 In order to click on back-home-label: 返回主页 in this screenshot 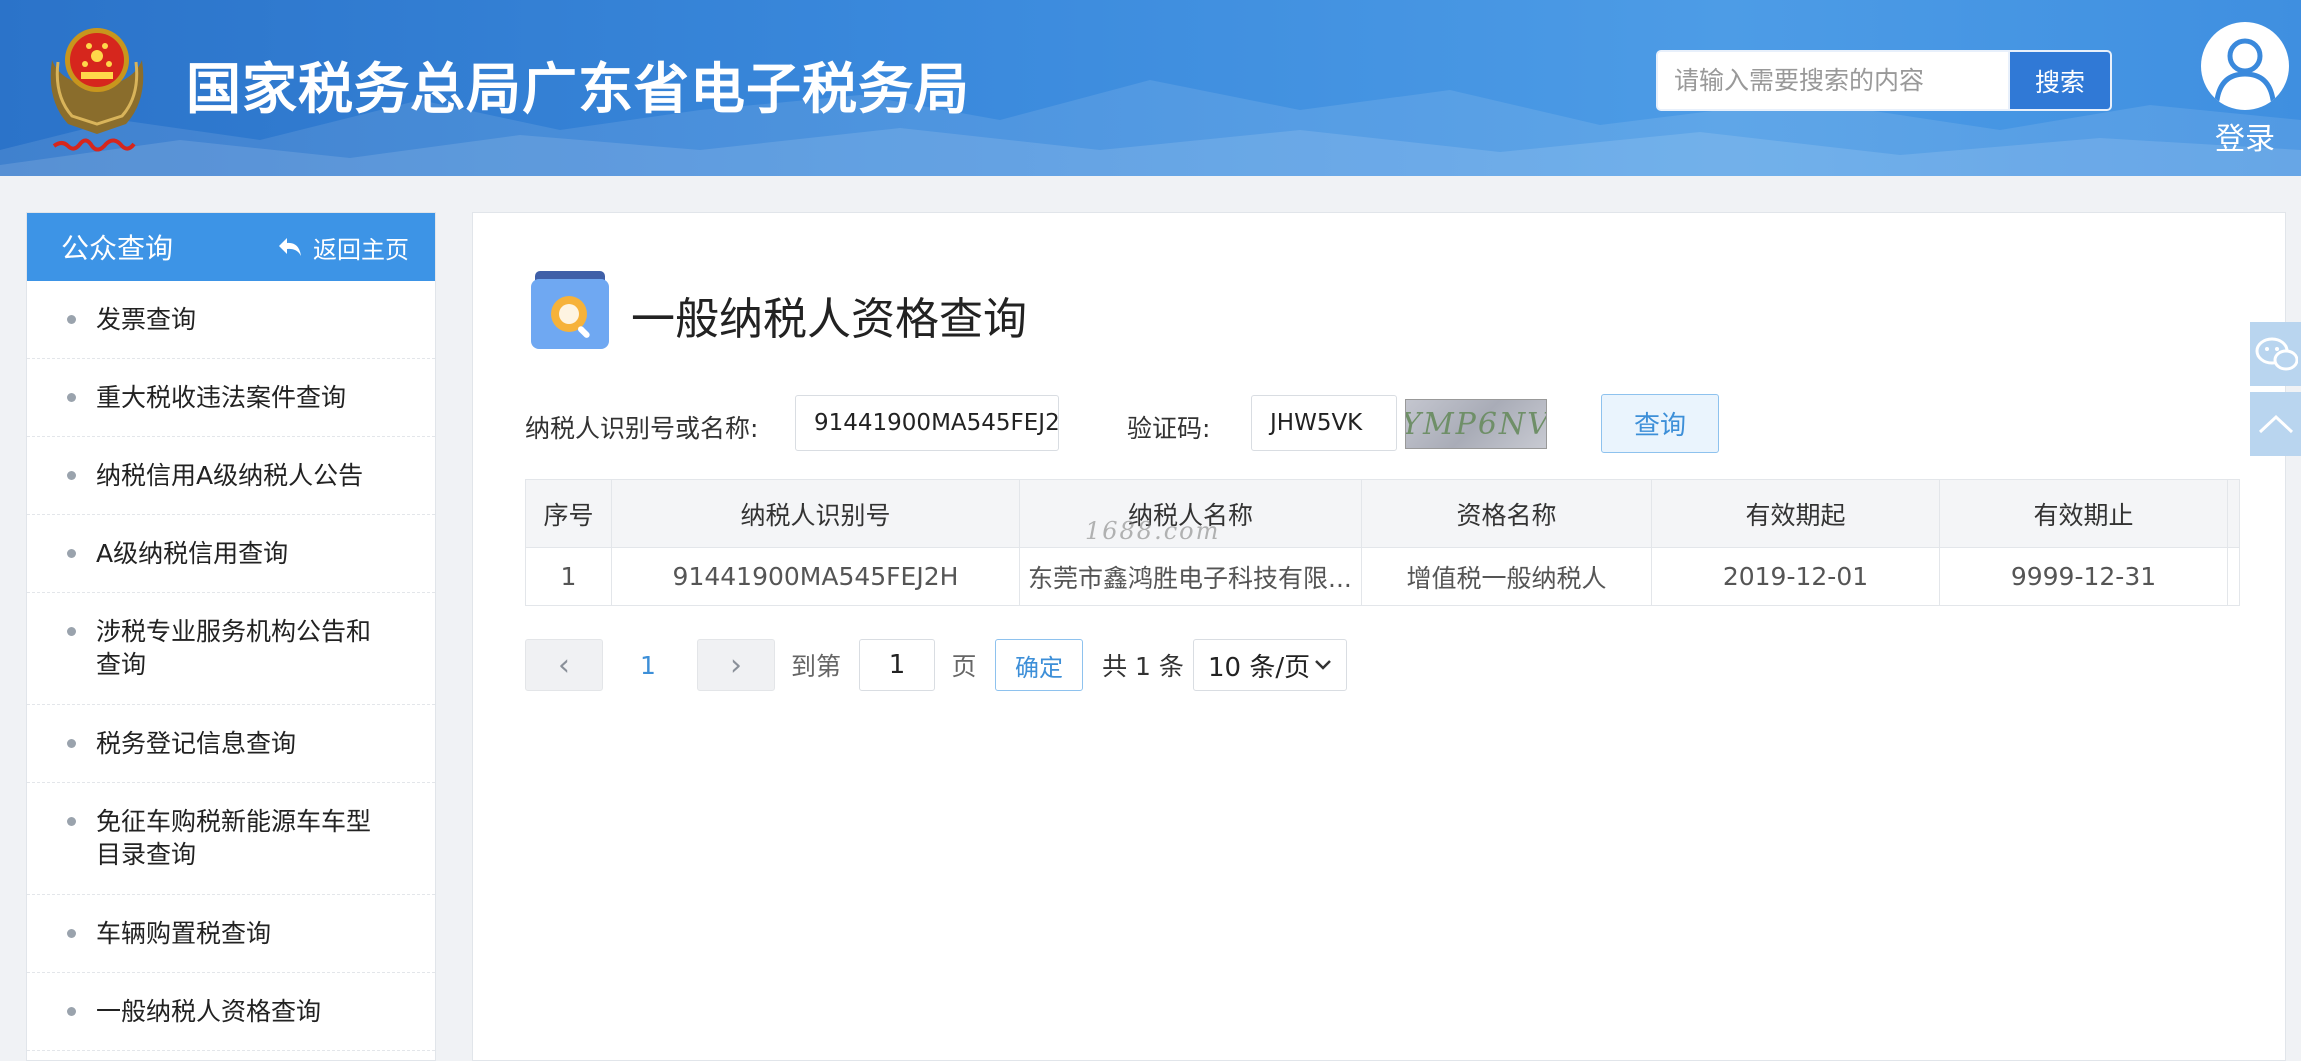, I will do `click(361, 249)`.